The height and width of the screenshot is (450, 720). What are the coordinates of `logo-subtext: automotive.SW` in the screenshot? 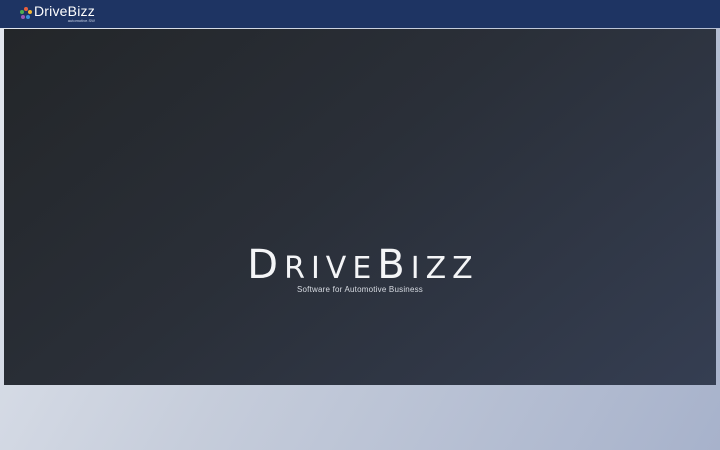 It's located at (81, 20).